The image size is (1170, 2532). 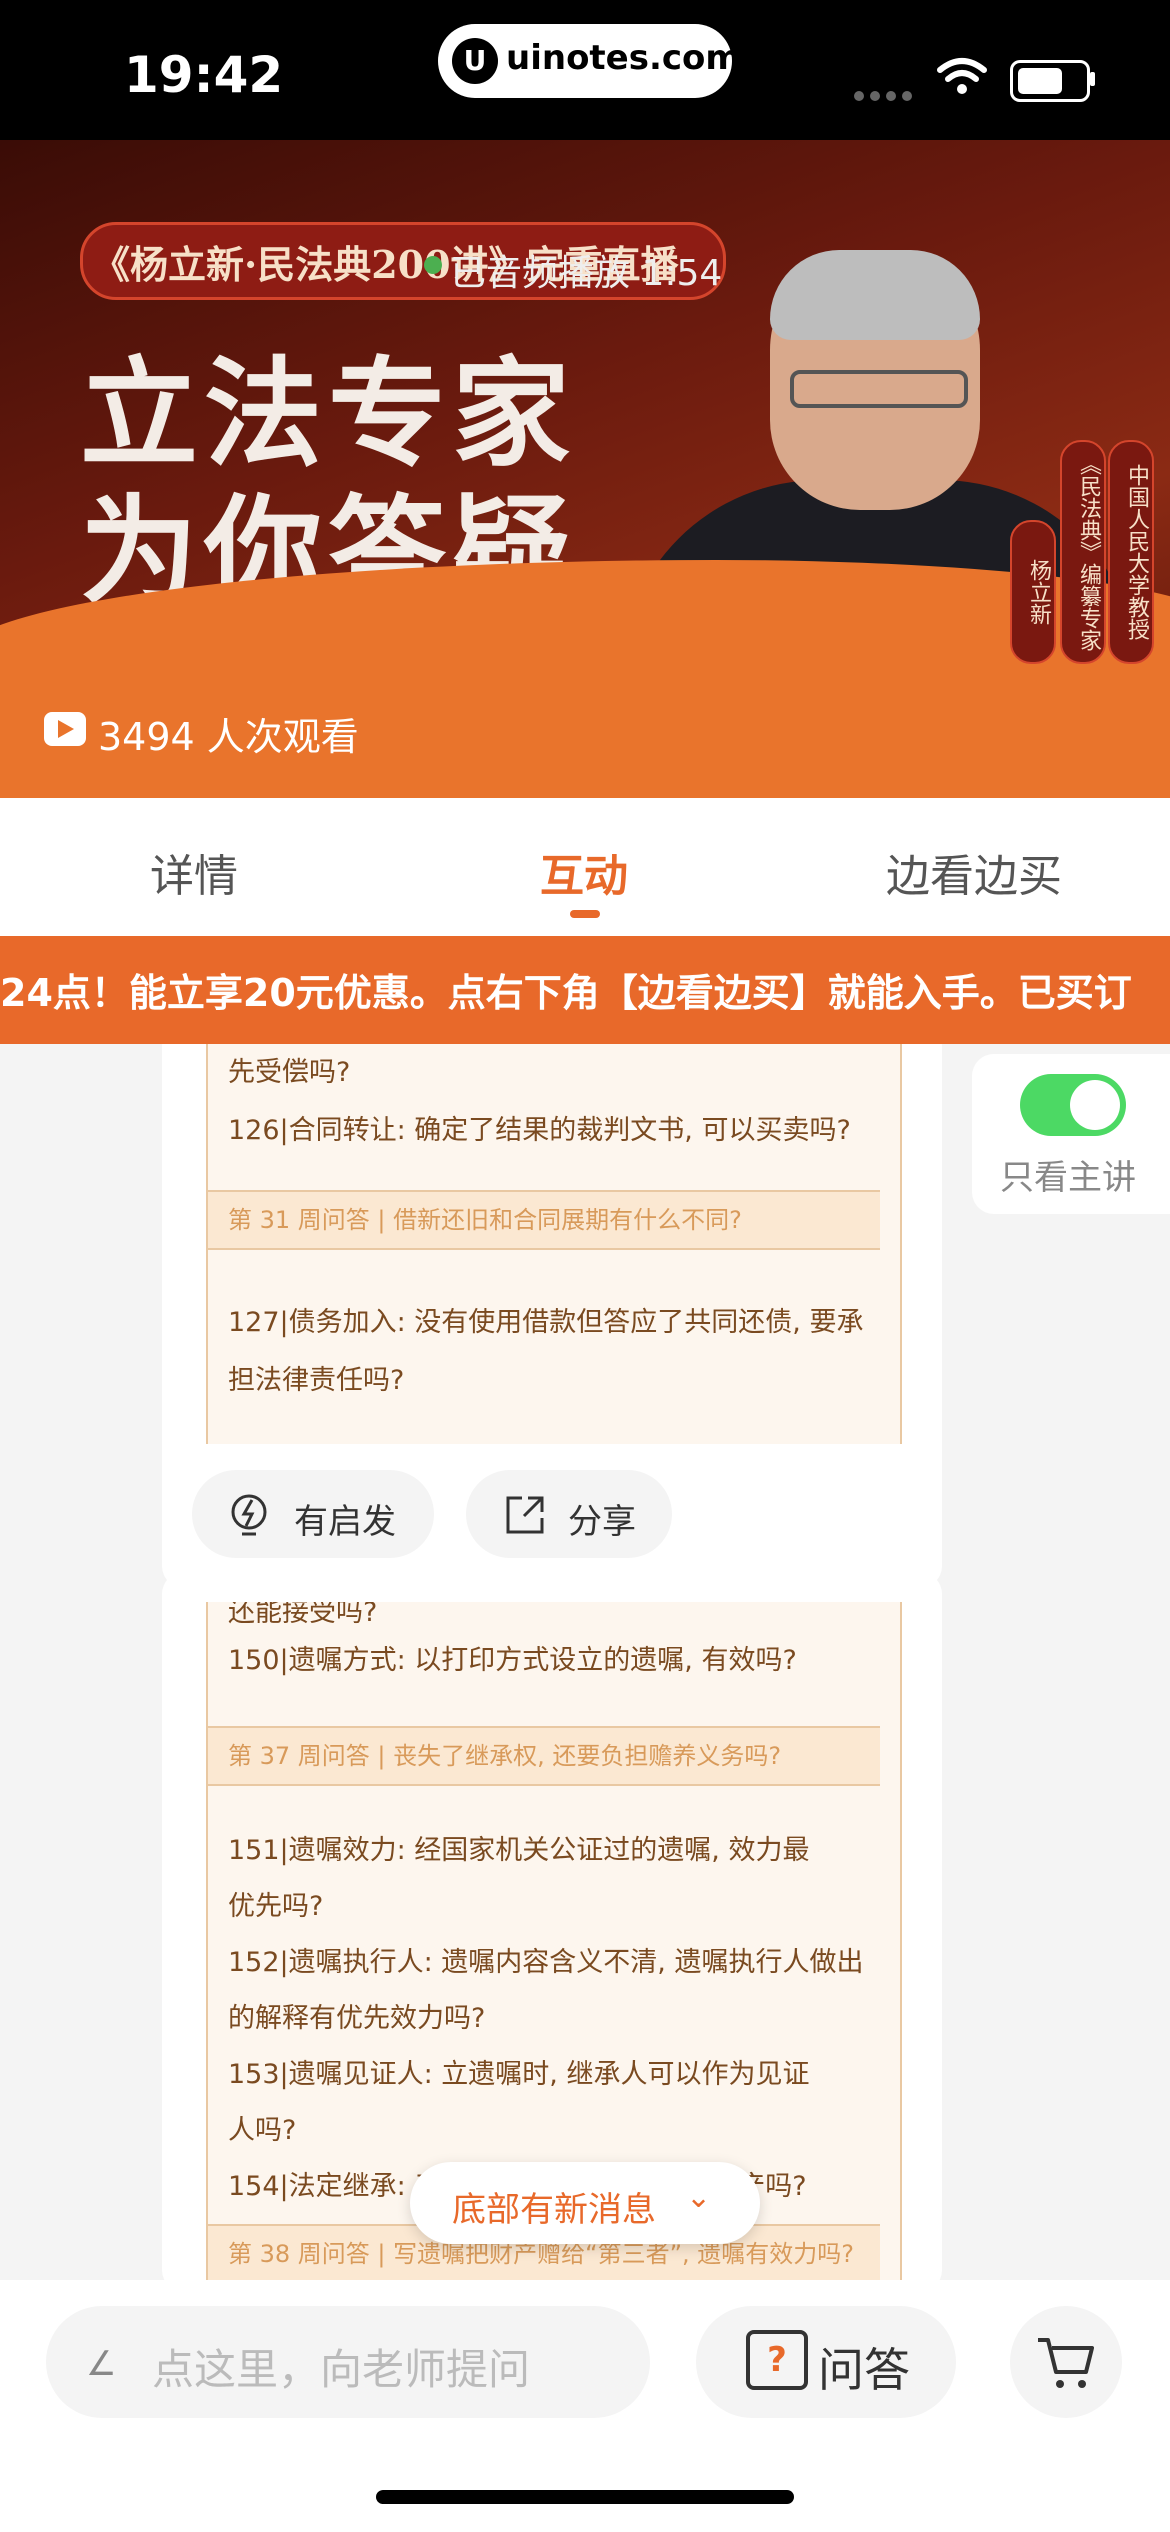 What do you see at coordinates (554, 2210) in the screenshot?
I see `new-message-label: 底部有新消息` at bounding box center [554, 2210].